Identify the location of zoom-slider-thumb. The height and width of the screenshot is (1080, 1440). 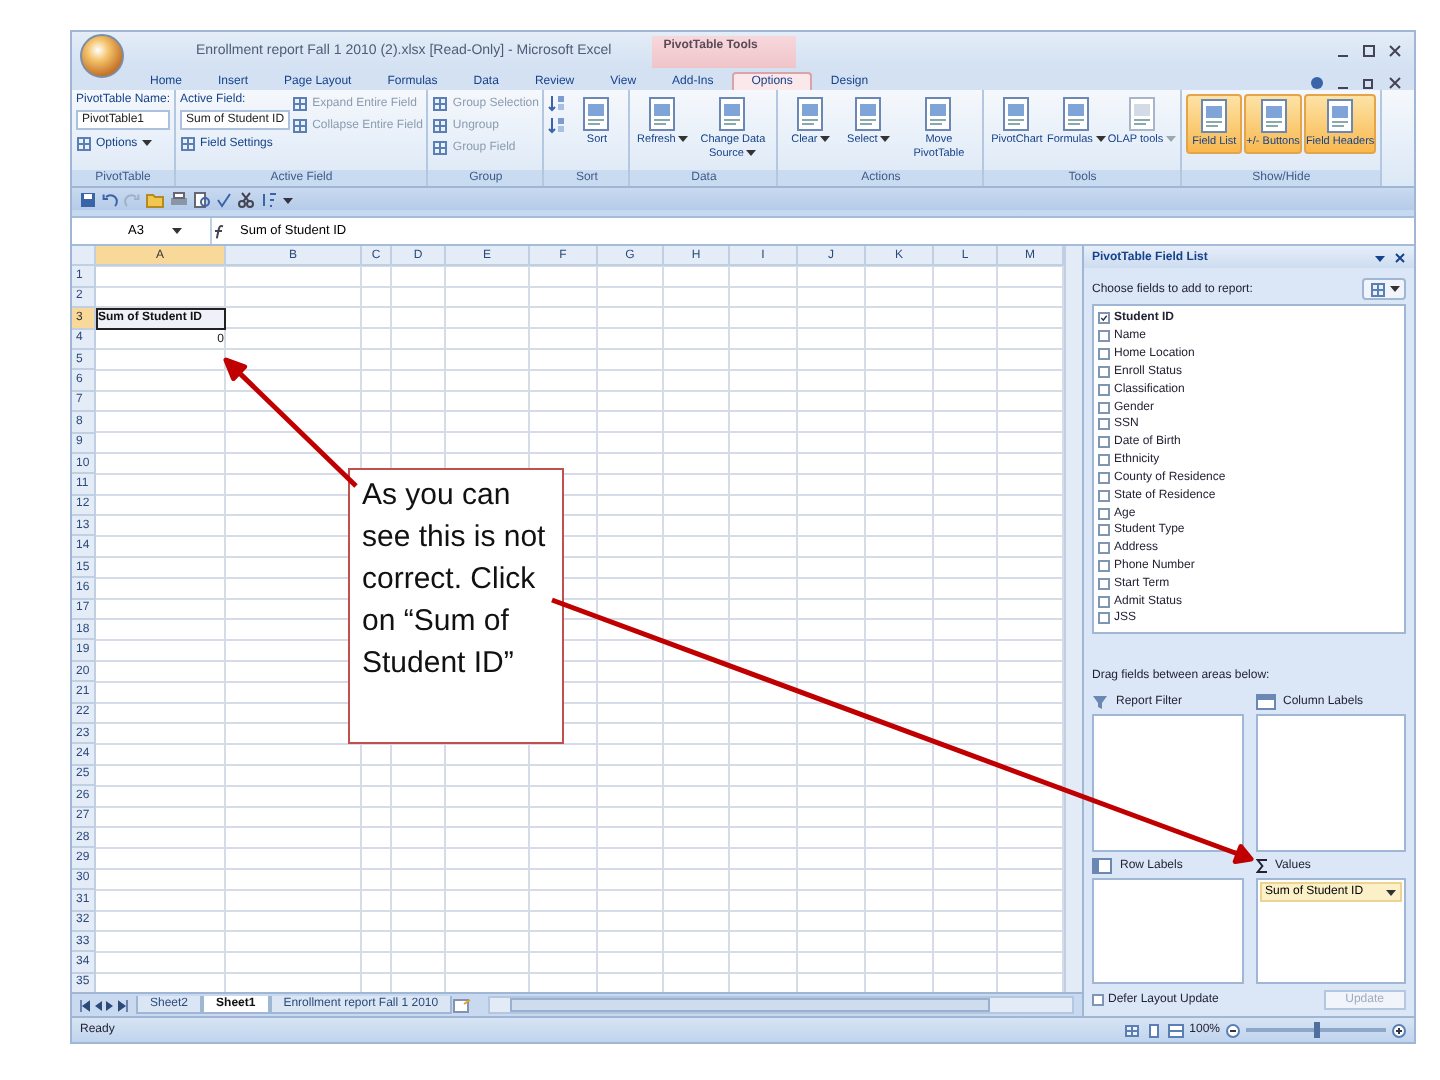
(1316, 1030).